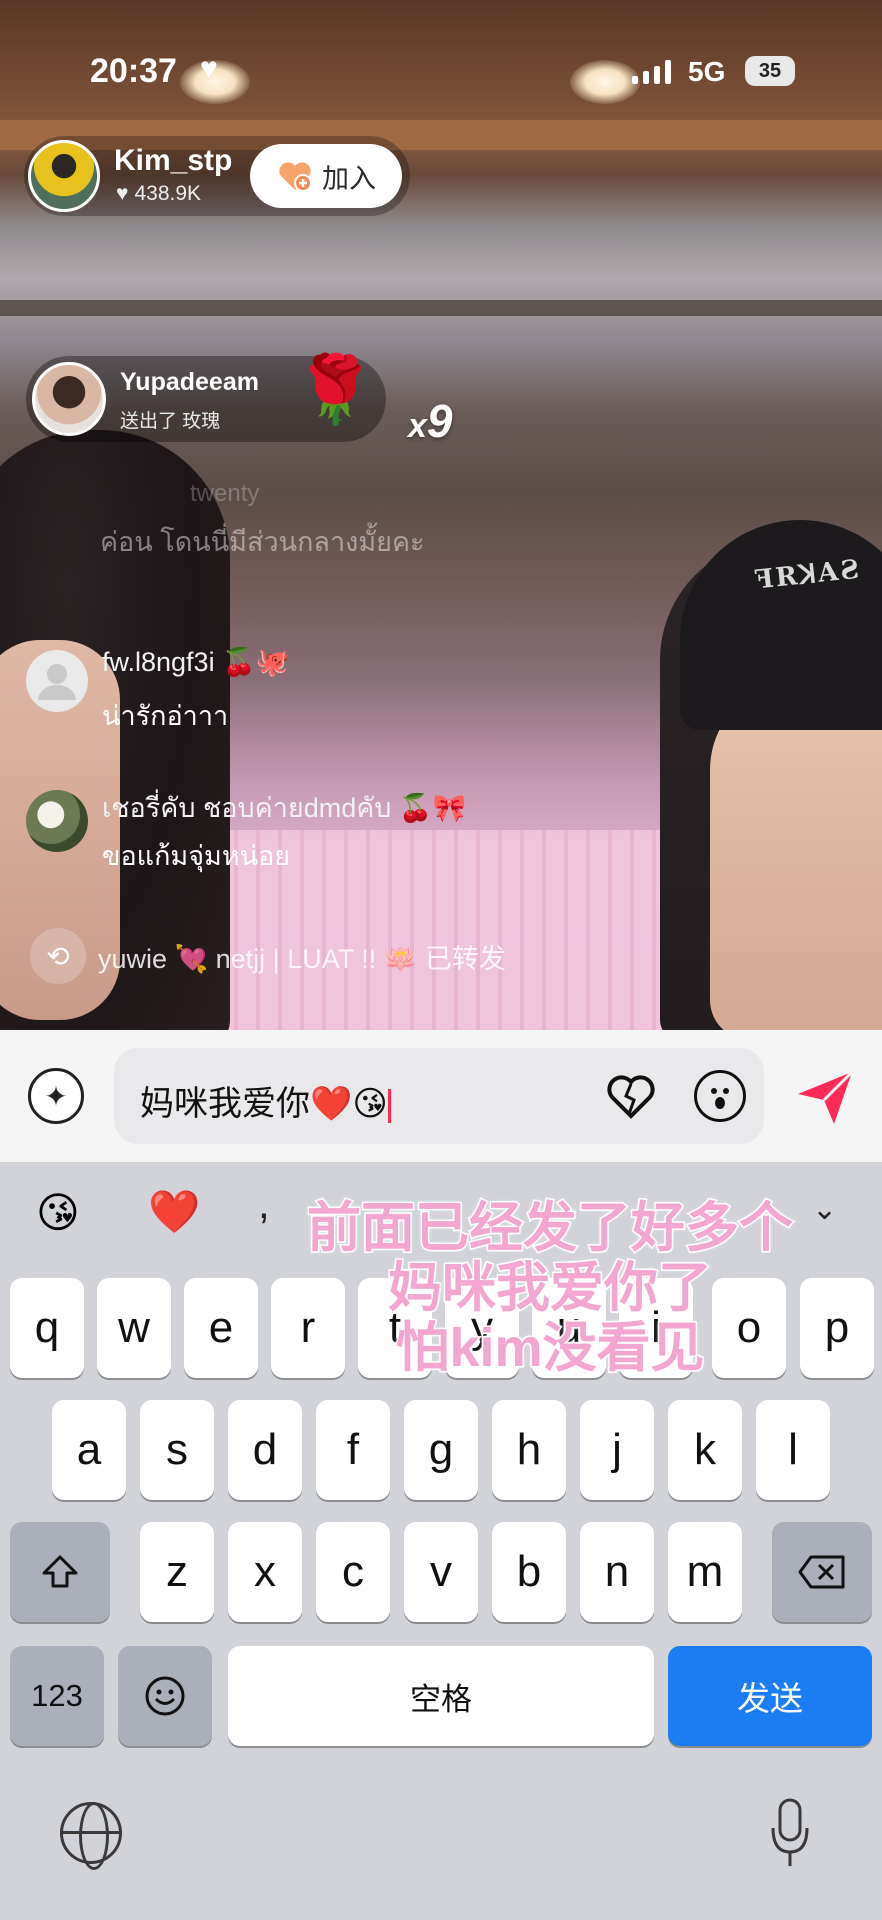 The width and height of the screenshot is (882, 1920). What do you see at coordinates (705, 1572) in the screenshot?
I see `key-m: m` at bounding box center [705, 1572].